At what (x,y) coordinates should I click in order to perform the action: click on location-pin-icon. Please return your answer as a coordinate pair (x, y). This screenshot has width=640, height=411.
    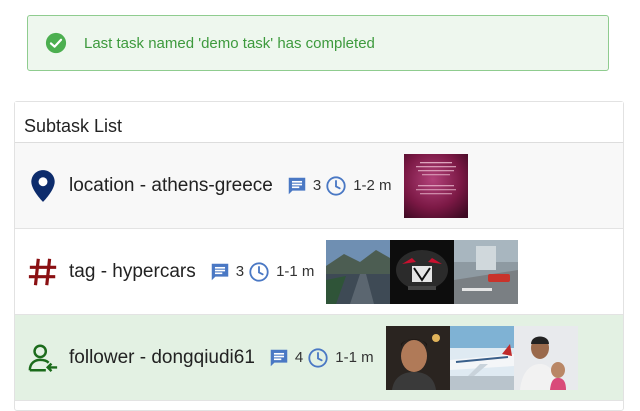
    Looking at the image, I should click on (43, 186).